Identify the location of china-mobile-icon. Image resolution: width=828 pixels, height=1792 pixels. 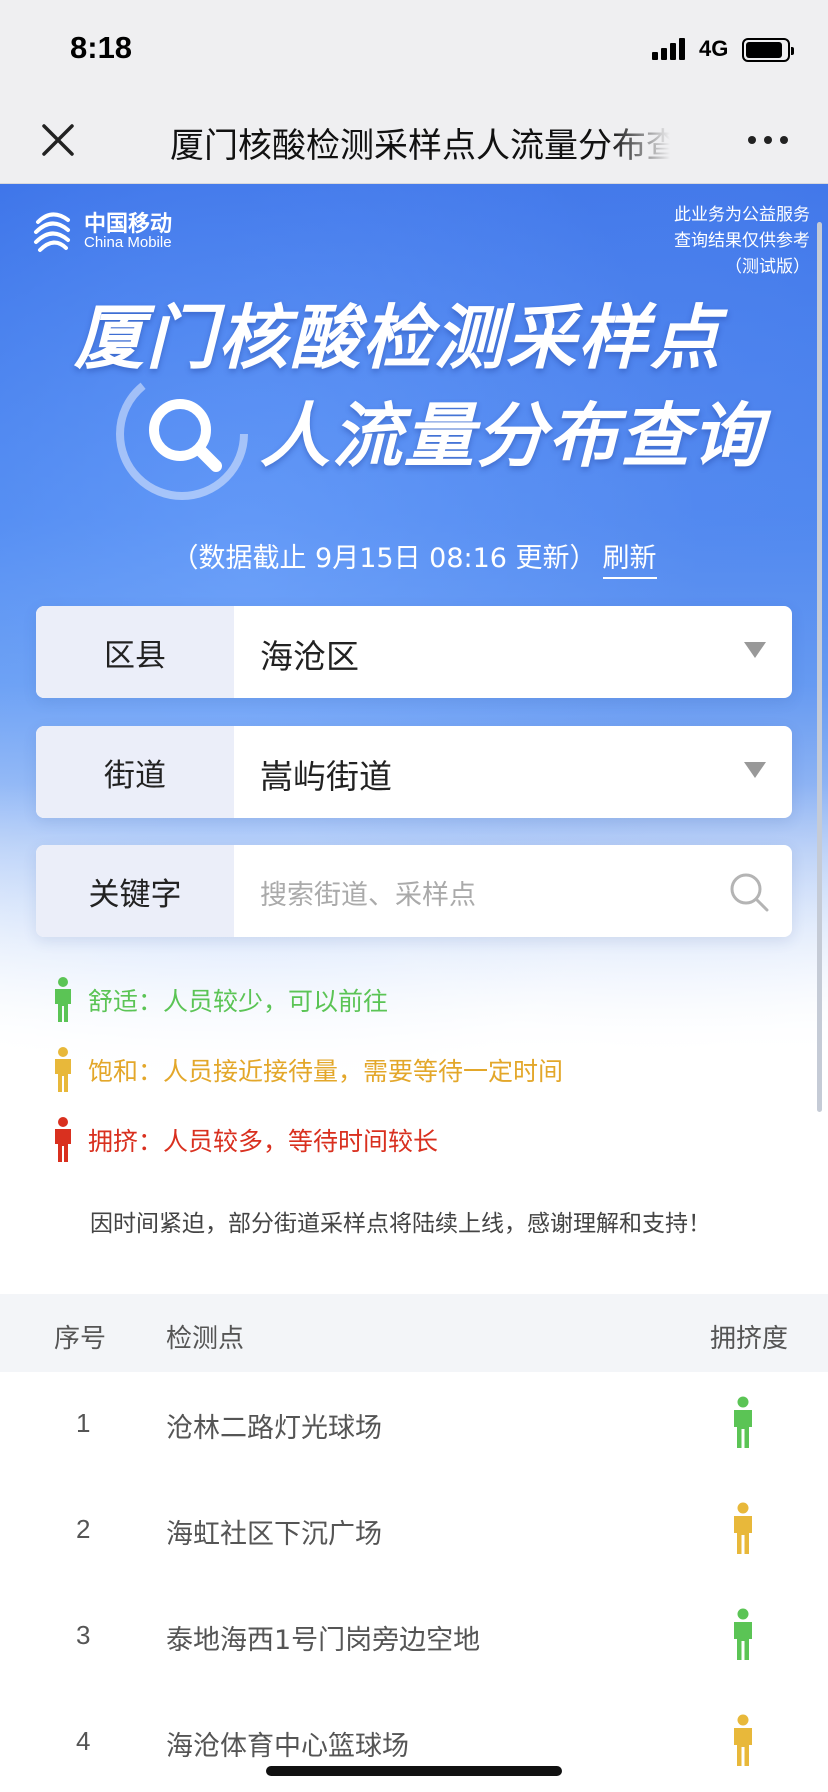
(52, 232).